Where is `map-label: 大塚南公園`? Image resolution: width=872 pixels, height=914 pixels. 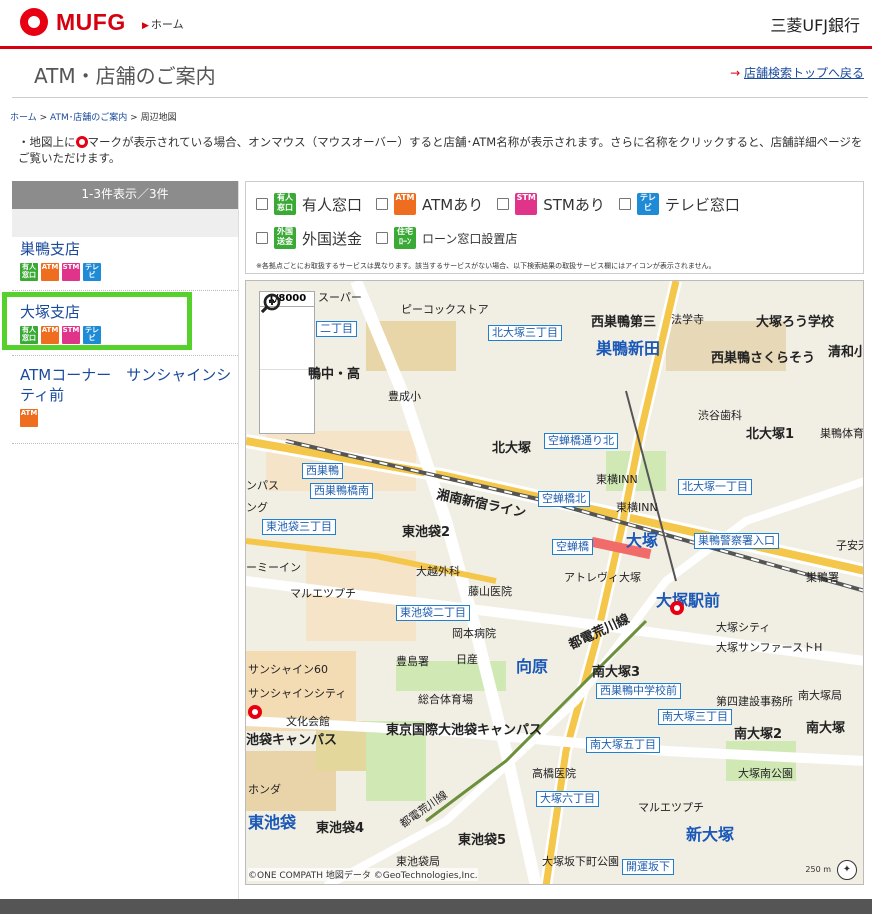
map-label: 大塚南公園 is located at coordinates (765, 773).